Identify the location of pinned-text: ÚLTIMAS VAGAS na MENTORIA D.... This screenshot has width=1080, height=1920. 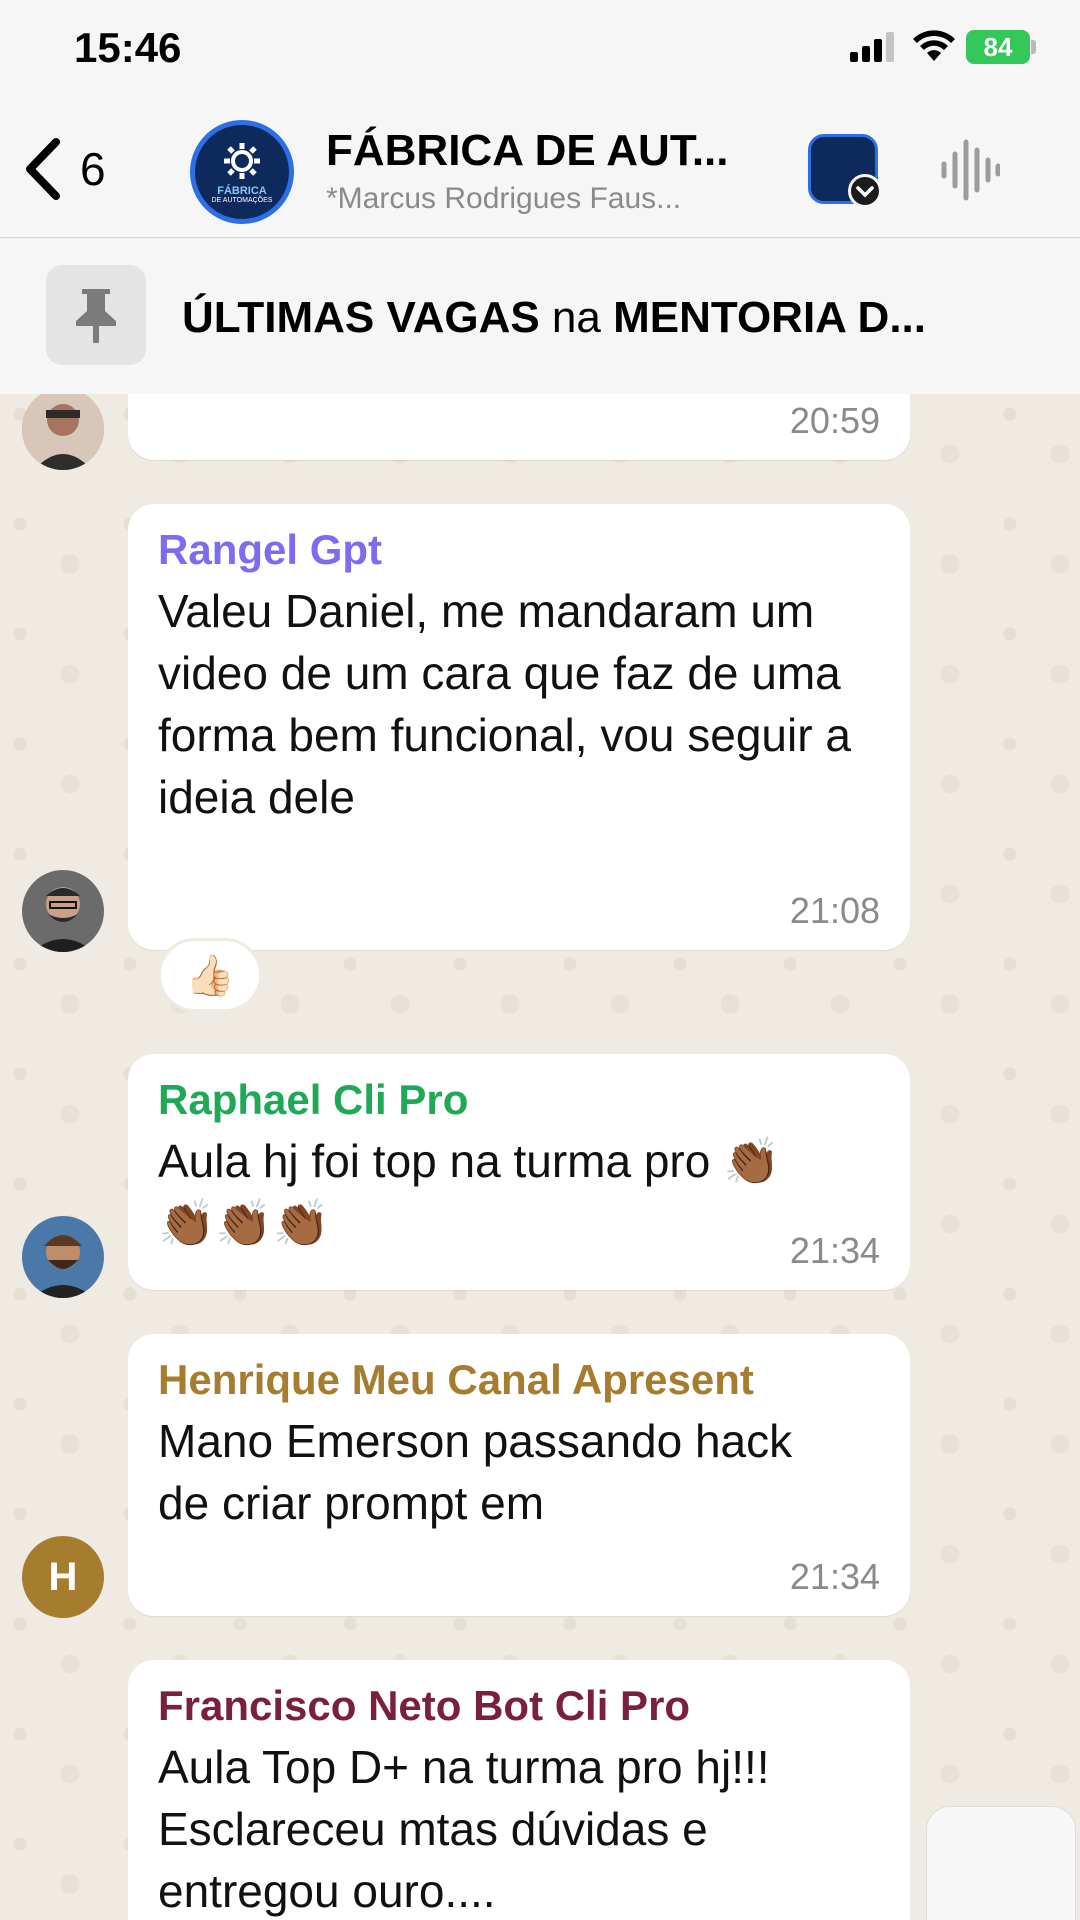
(554, 318).